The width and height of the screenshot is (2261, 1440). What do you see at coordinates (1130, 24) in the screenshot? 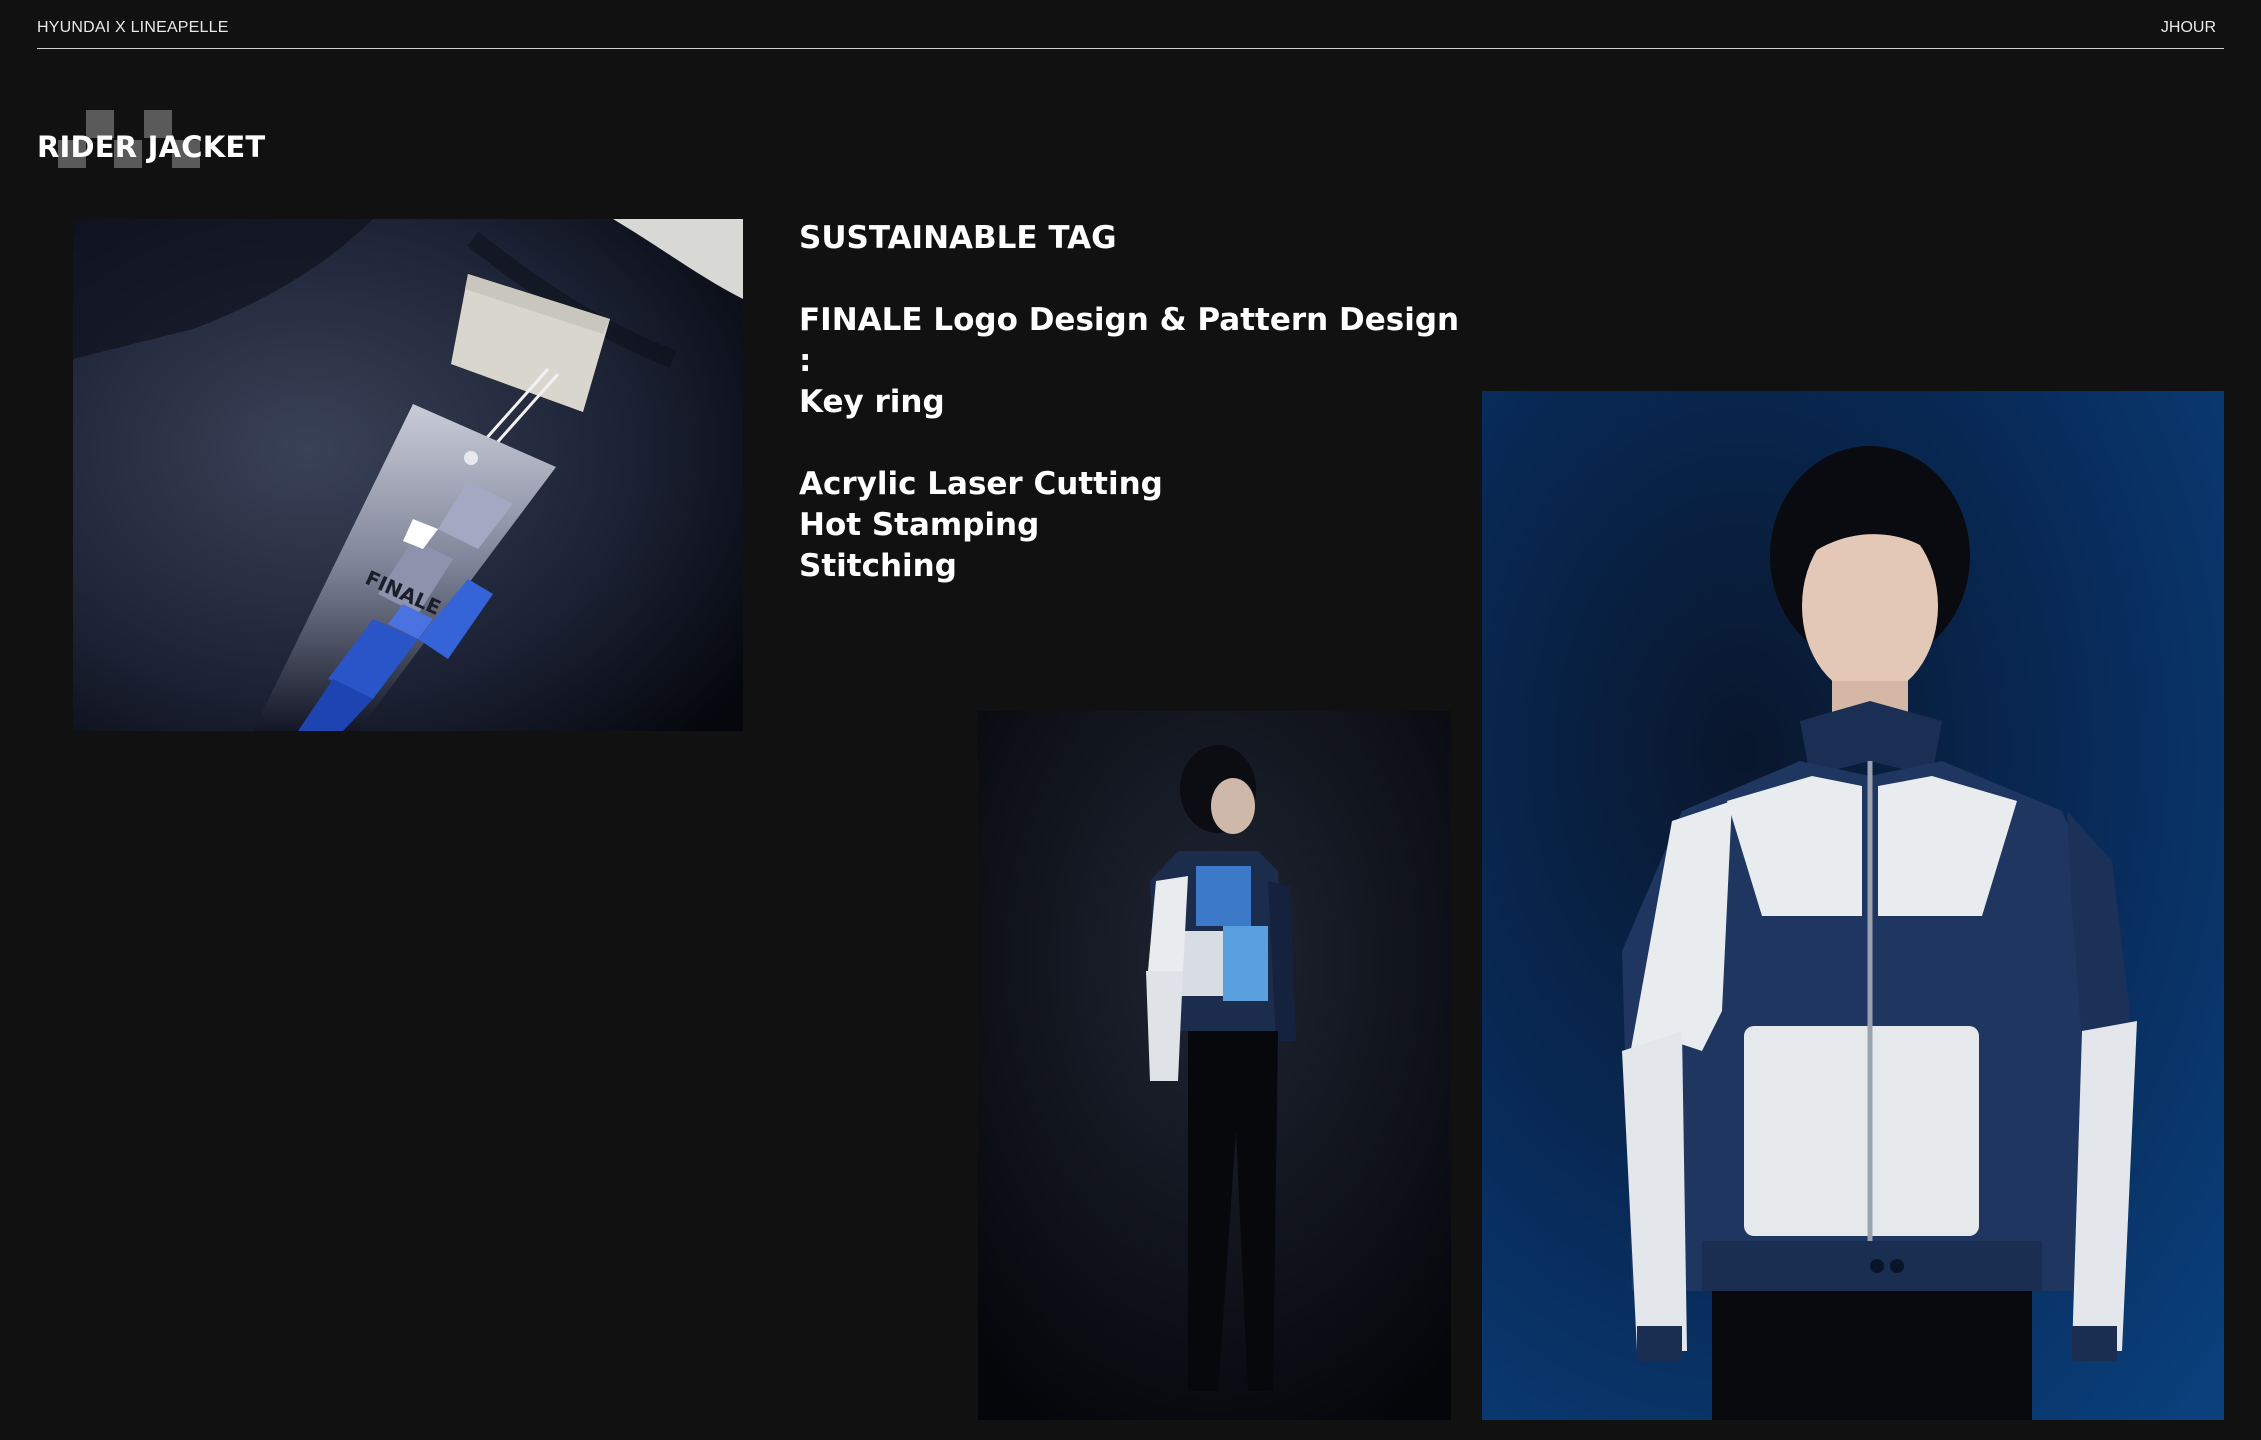
I see `top-bar: HYUNDAI X LINEAPELLE JHOUR` at bounding box center [1130, 24].